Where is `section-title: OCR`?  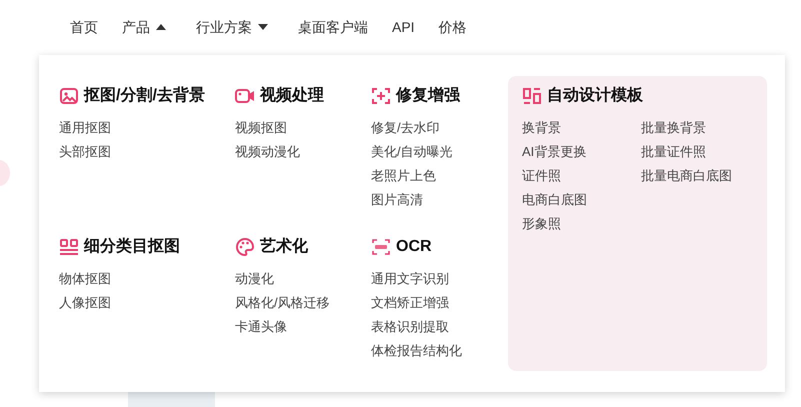 section-title: OCR is located at coordinates (414, 247).